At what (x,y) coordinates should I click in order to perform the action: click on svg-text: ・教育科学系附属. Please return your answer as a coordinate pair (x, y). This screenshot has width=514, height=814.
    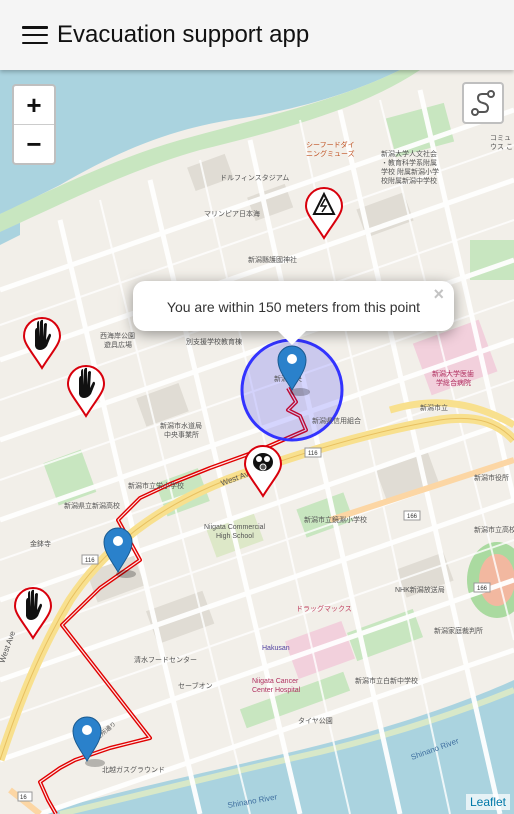
    Looking at the image, I should click on (409, 162).